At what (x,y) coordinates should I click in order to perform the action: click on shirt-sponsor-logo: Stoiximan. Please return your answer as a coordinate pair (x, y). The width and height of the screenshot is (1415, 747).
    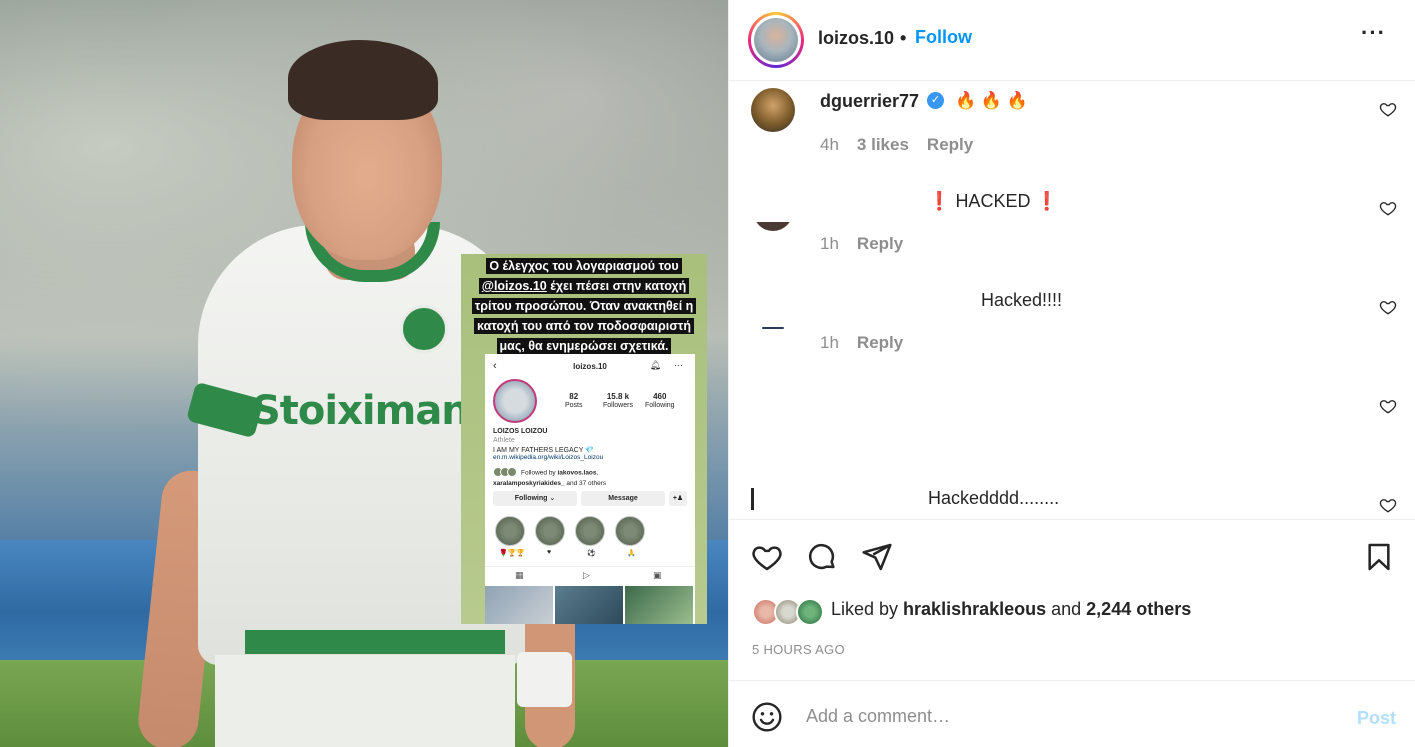
    Looking at the image, I should click on (361, 411).